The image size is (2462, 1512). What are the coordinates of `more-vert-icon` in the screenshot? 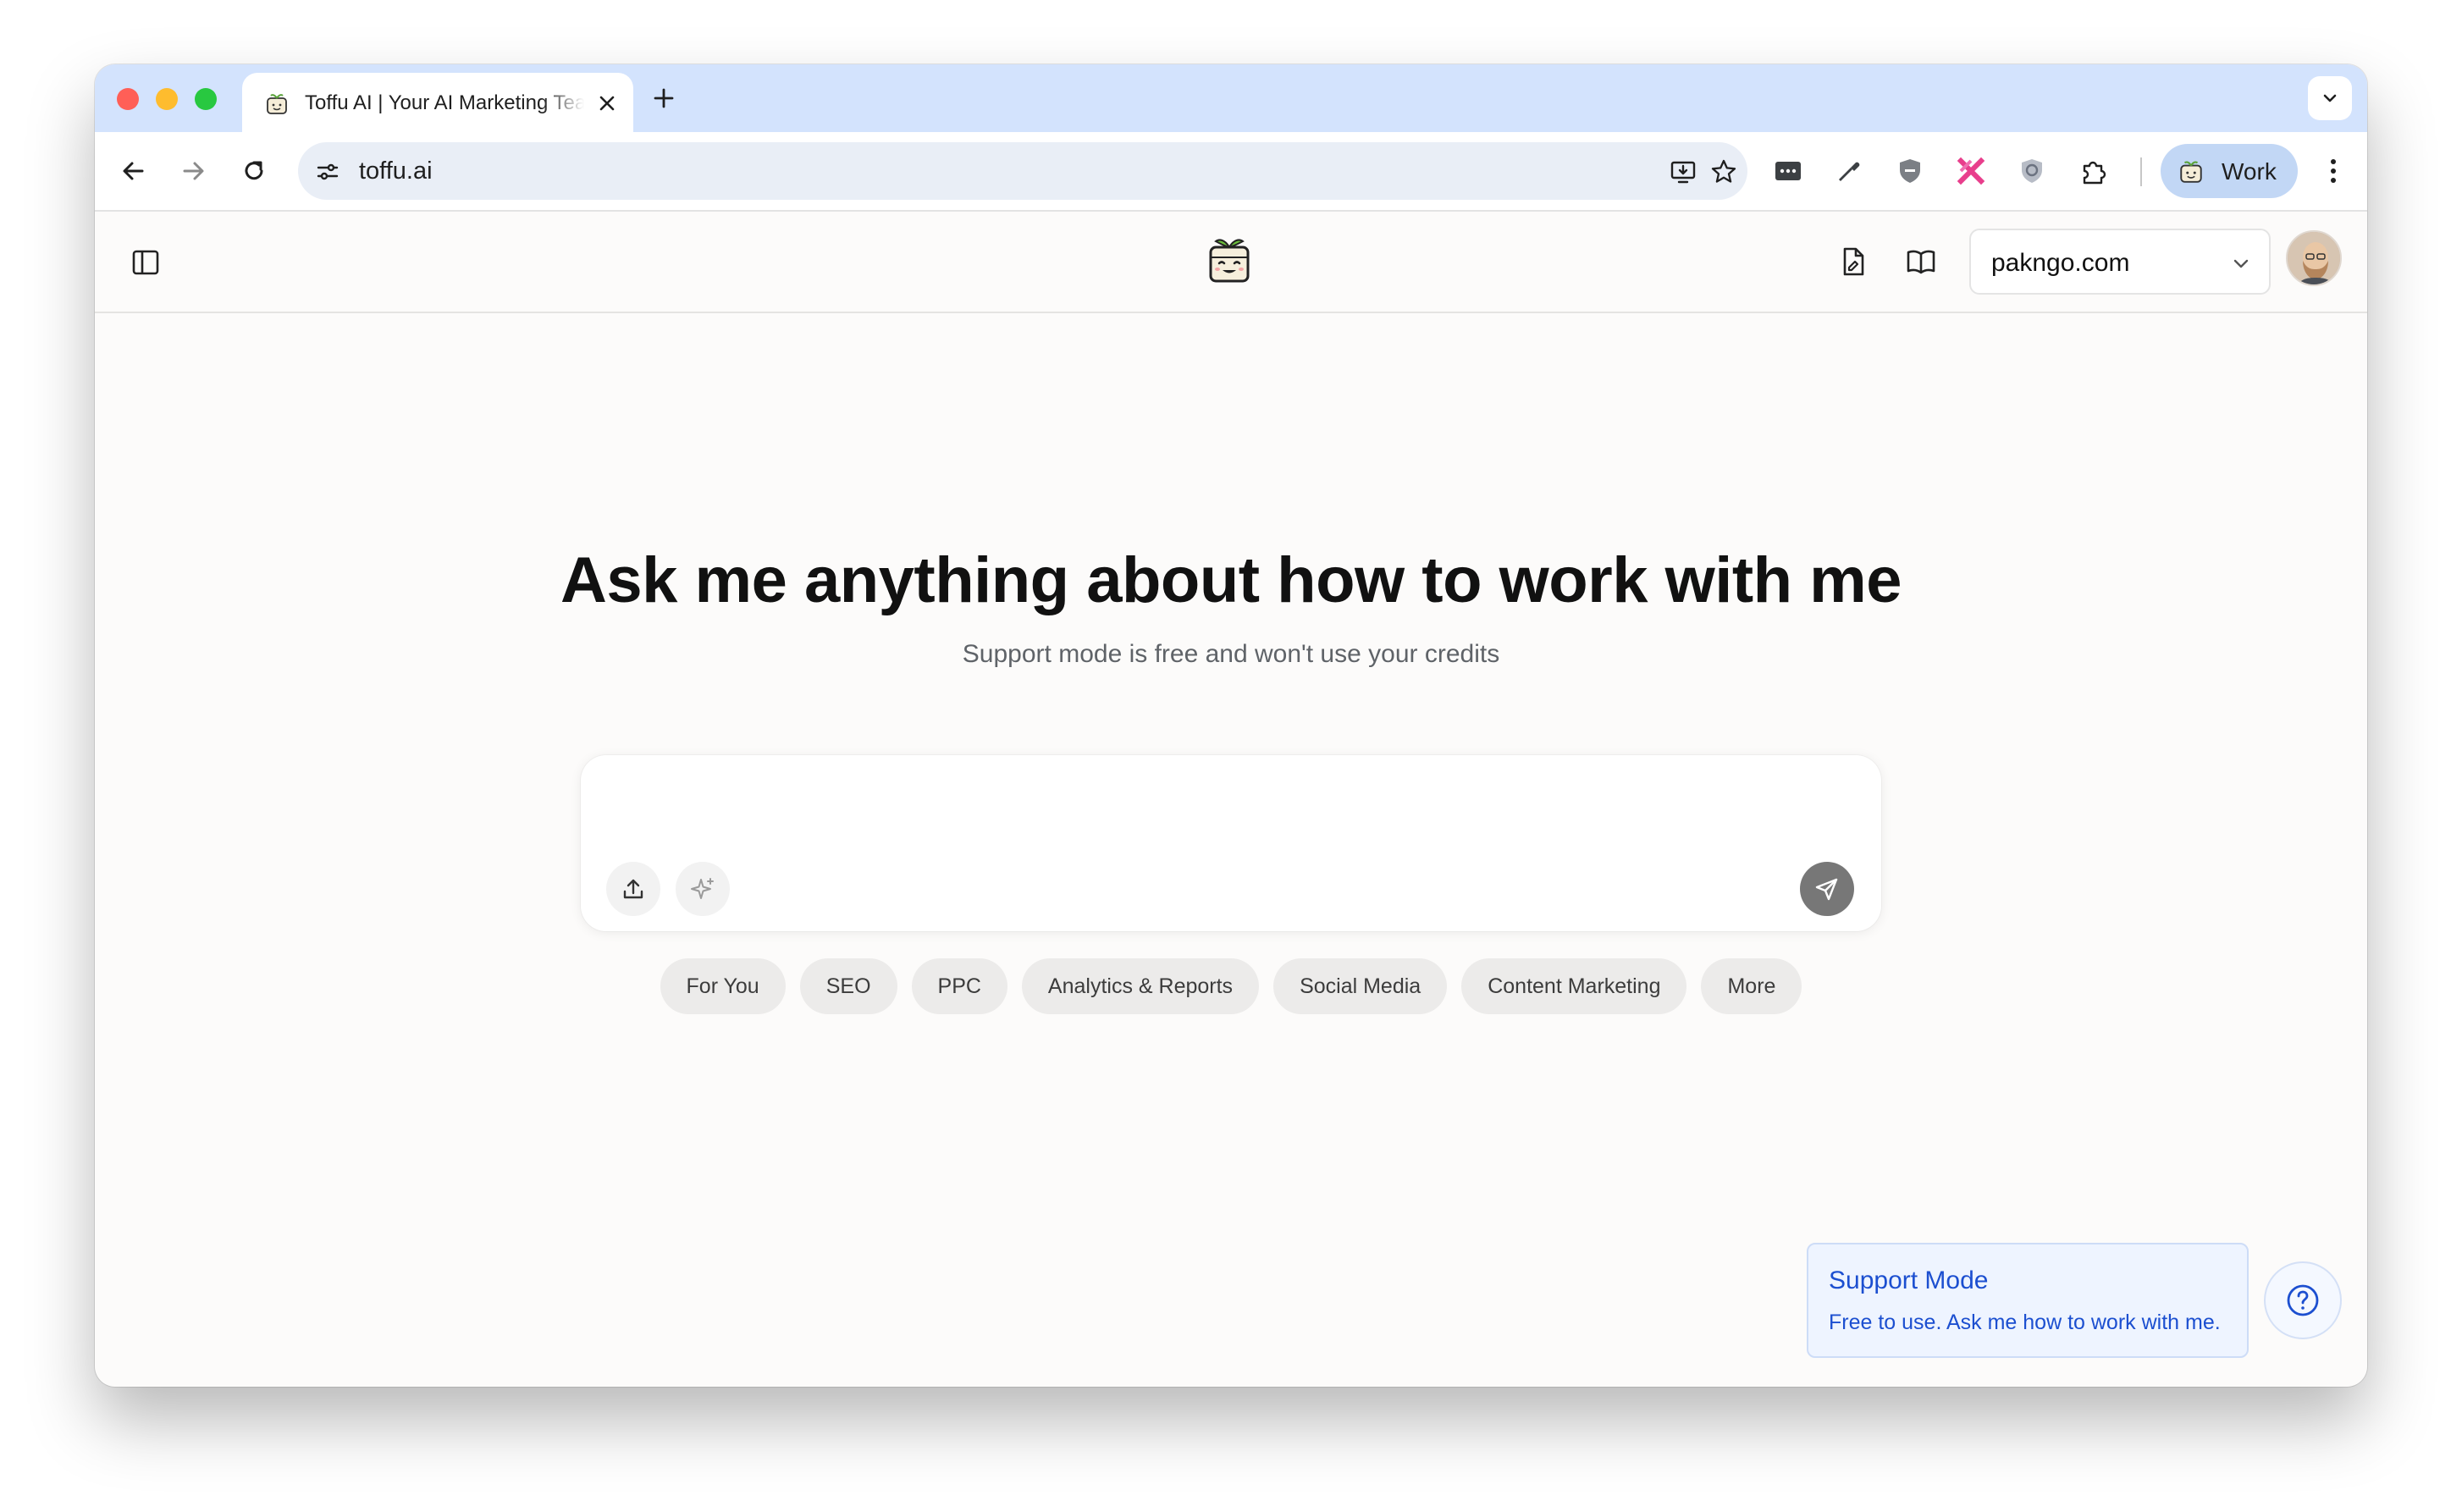 It's located at (2333, 171).